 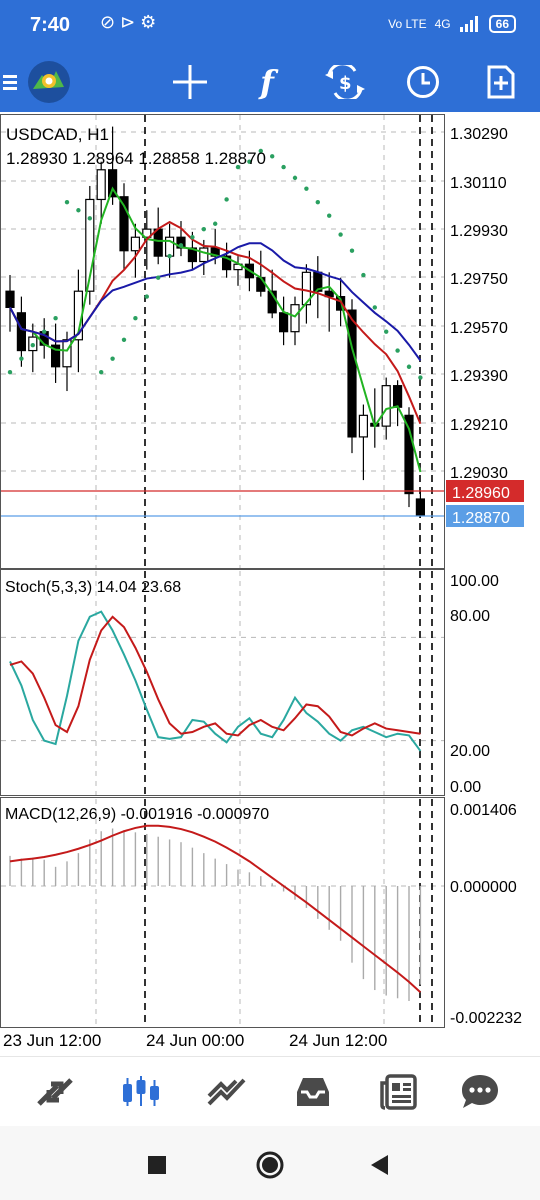 What do you see at coordinates (479, 473) in the screenshot?
I see `price-tick: 1.29030` at bounding box center [479, 473].